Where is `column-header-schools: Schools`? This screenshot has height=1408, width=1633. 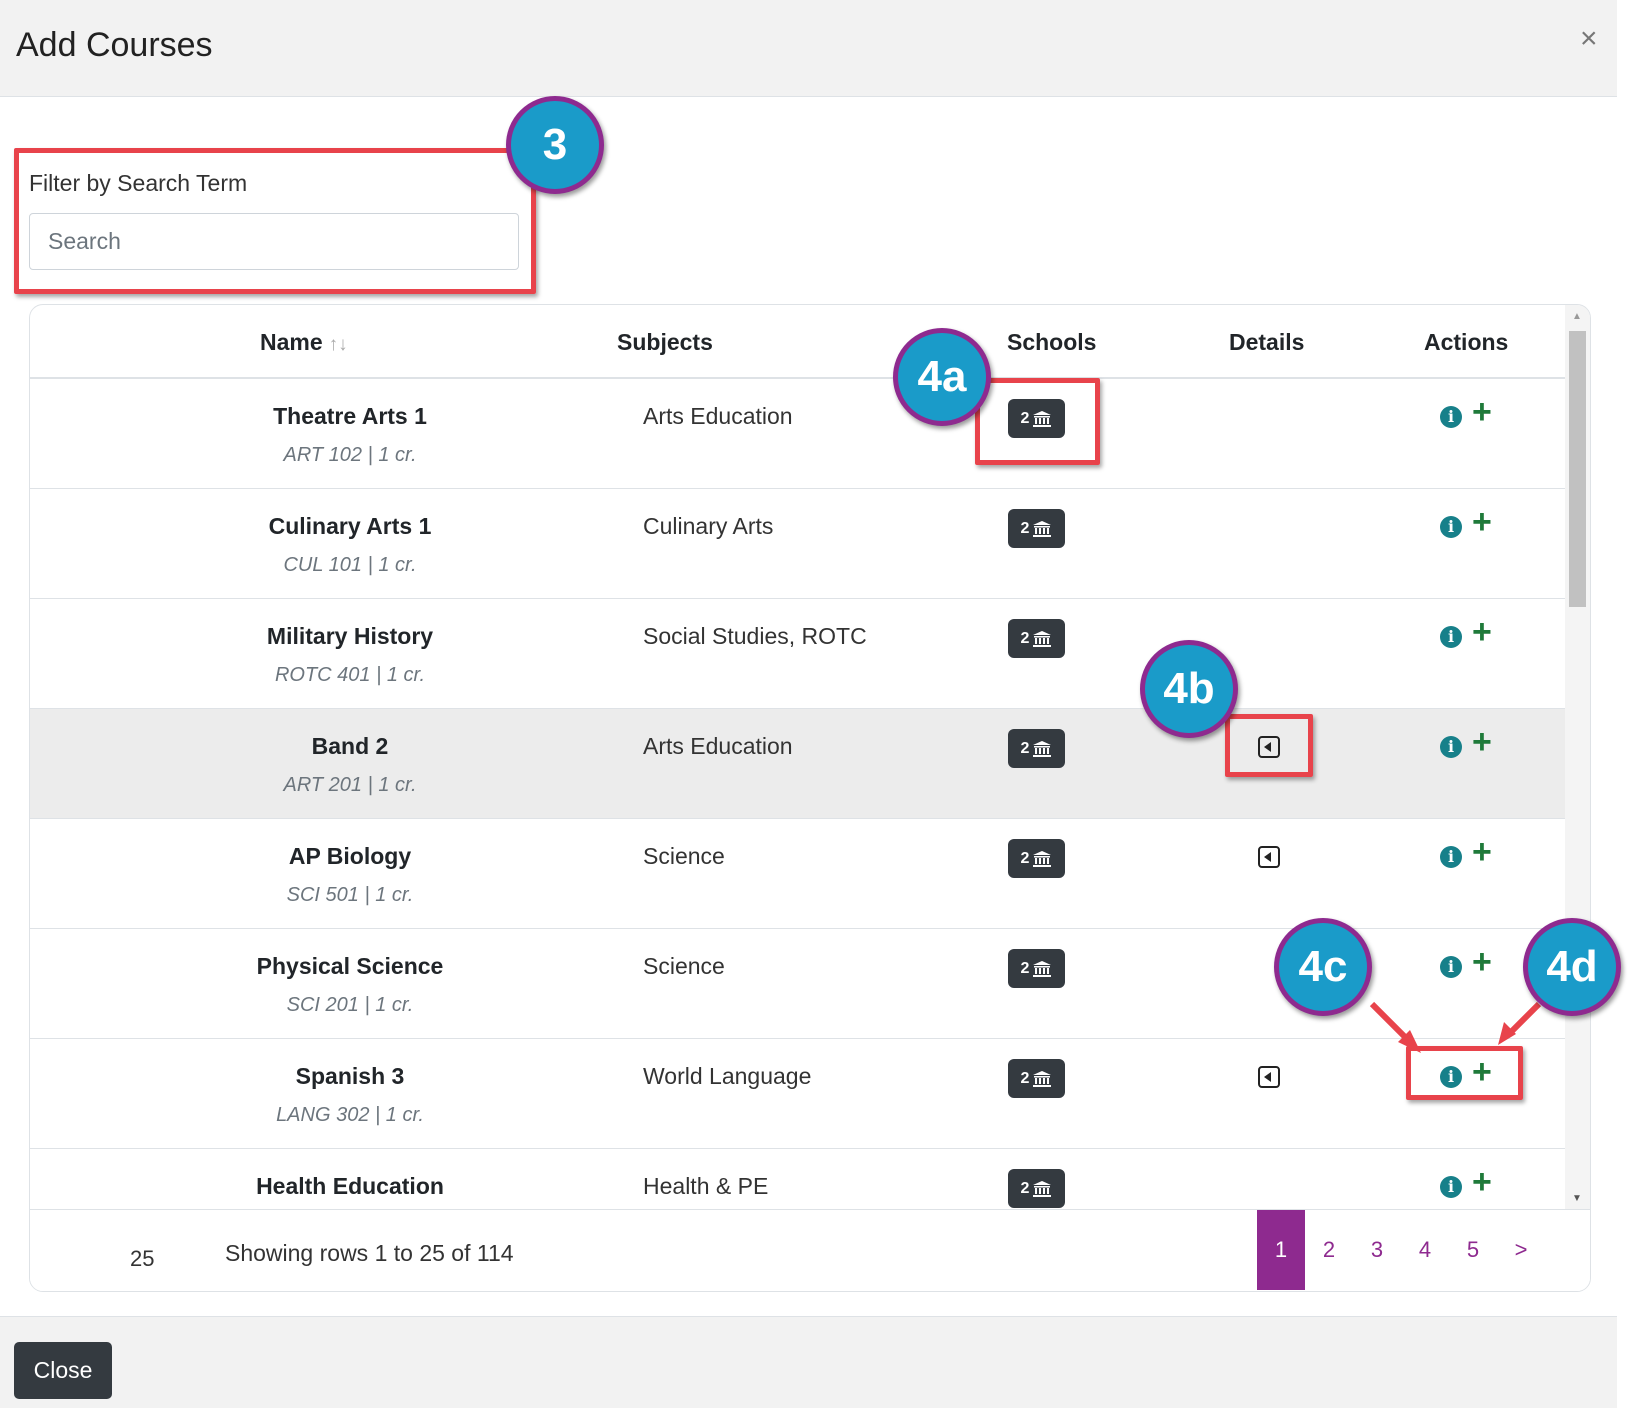
column-header-schools: Schools is located at coordinates (1052, 342).